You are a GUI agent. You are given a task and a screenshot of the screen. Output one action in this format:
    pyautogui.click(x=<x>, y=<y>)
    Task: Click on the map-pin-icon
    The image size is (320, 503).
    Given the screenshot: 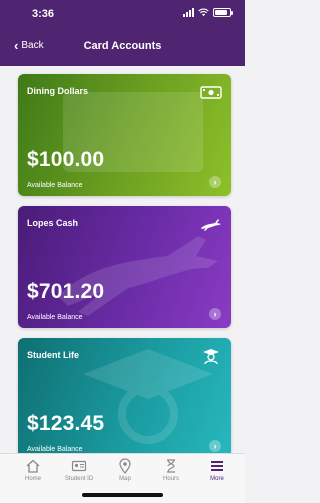 What is the action you would take?
    pyautogui.click(x=125, y=466)
    